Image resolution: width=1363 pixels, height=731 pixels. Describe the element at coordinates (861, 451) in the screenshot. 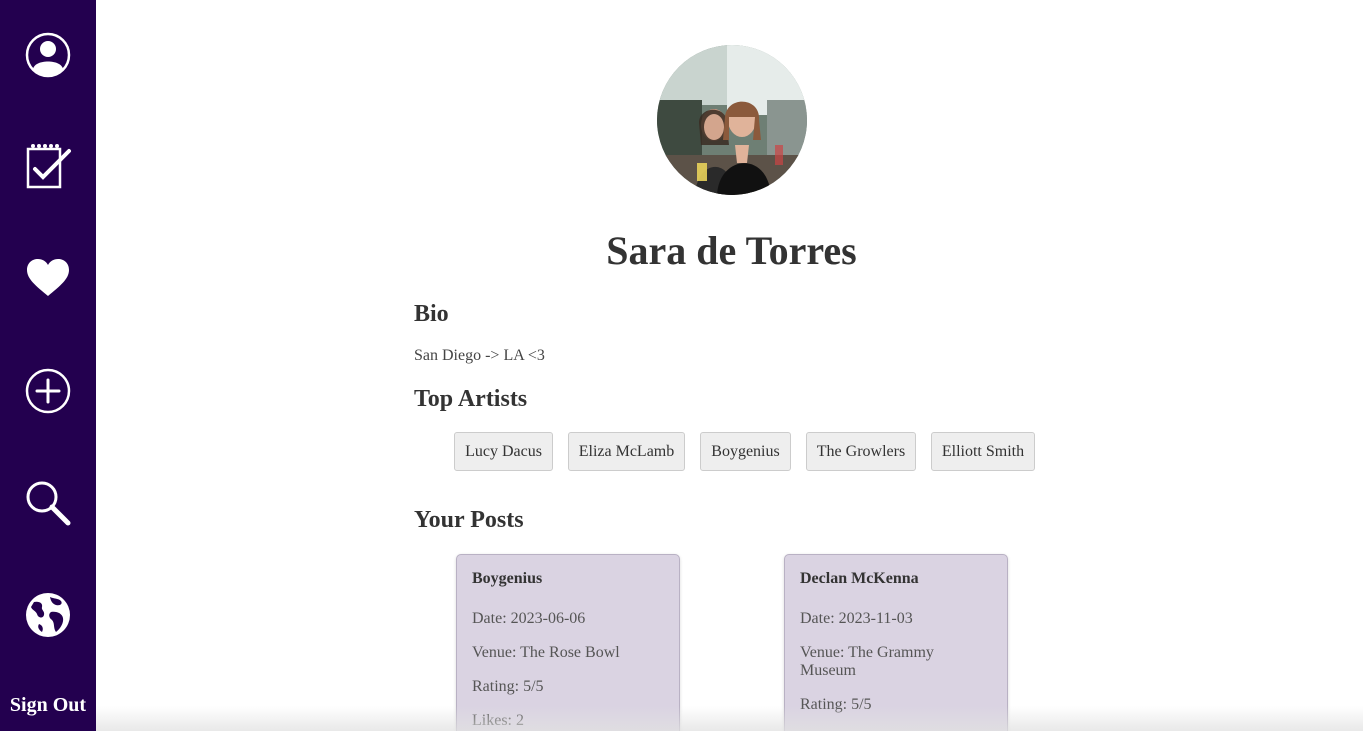

I see `artist-chip: The Growlers` at that location.